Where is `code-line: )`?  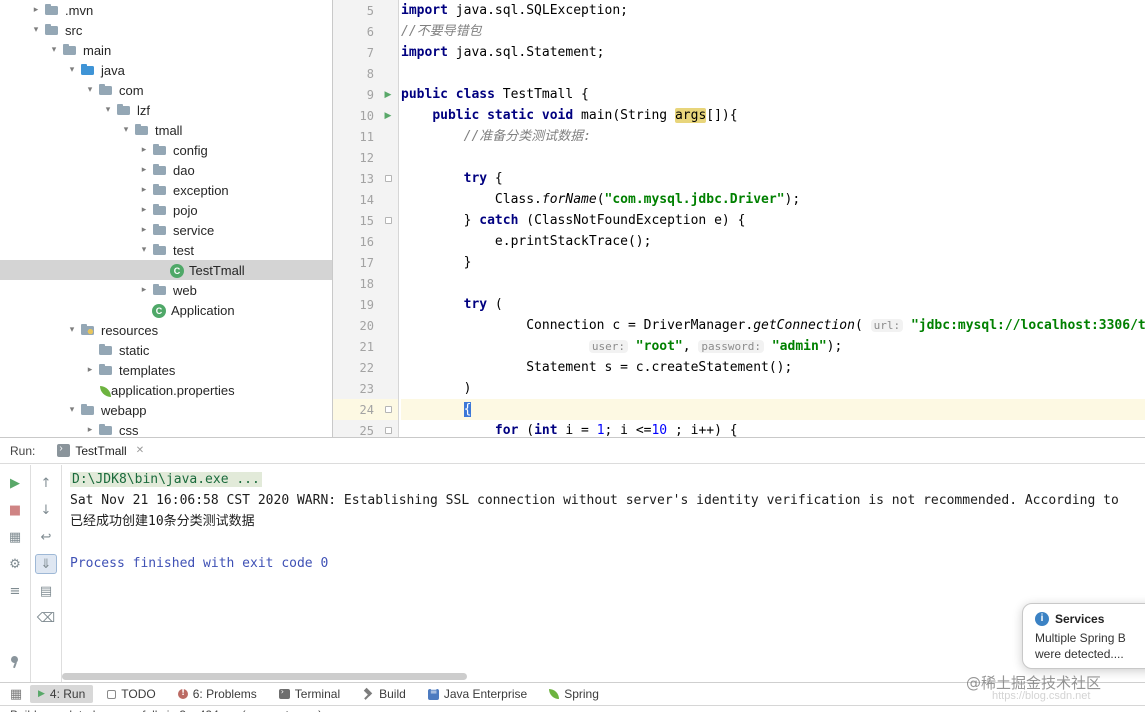
code-line: ) is located at coordinates (773, 388).